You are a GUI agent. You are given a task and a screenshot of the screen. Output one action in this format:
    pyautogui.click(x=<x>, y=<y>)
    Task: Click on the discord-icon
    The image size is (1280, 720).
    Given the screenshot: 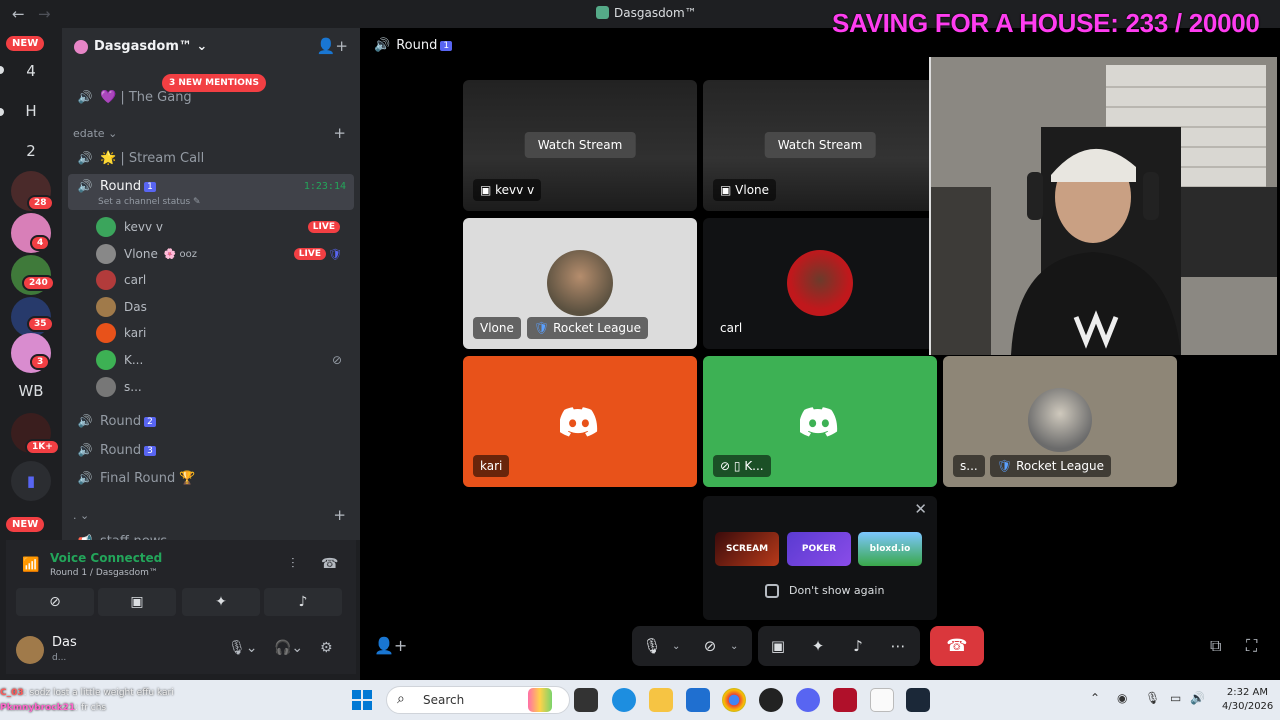 What is the action you would take?
    pyautogui.click(x=808, y=700)
    